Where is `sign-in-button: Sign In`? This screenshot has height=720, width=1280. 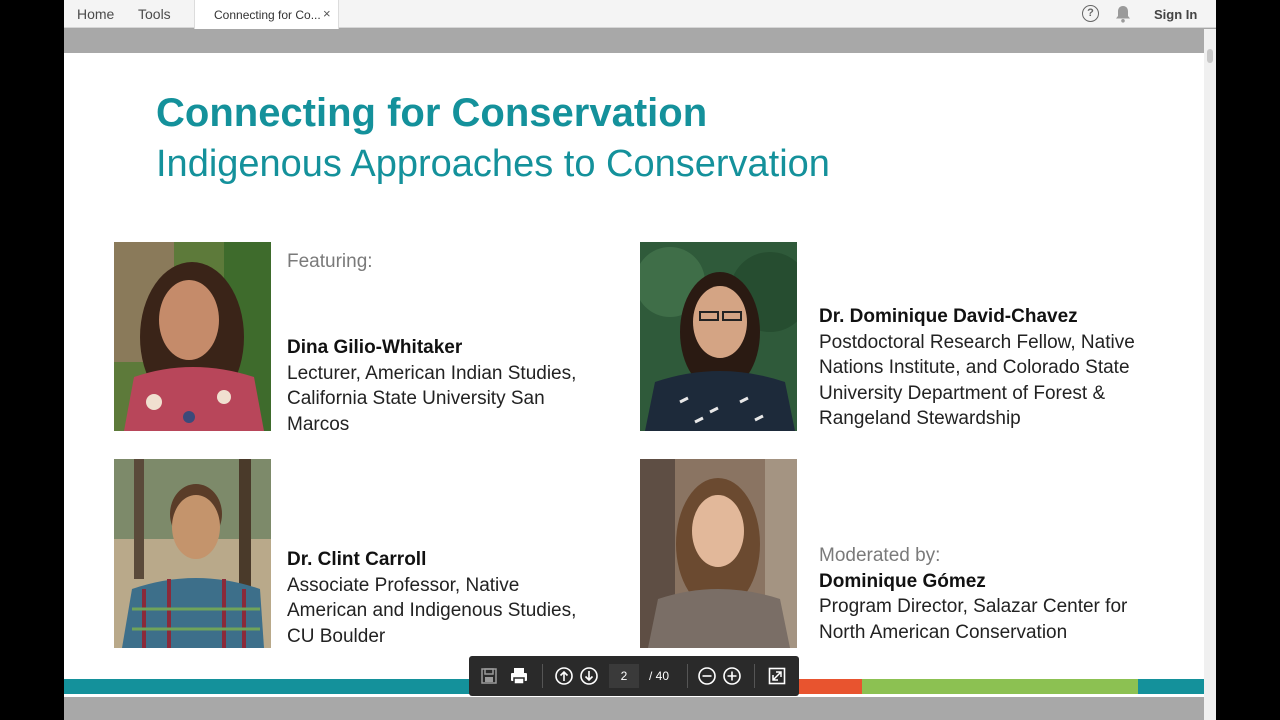
sign-in-button: Sign In is located at coordinates (1175, 14).